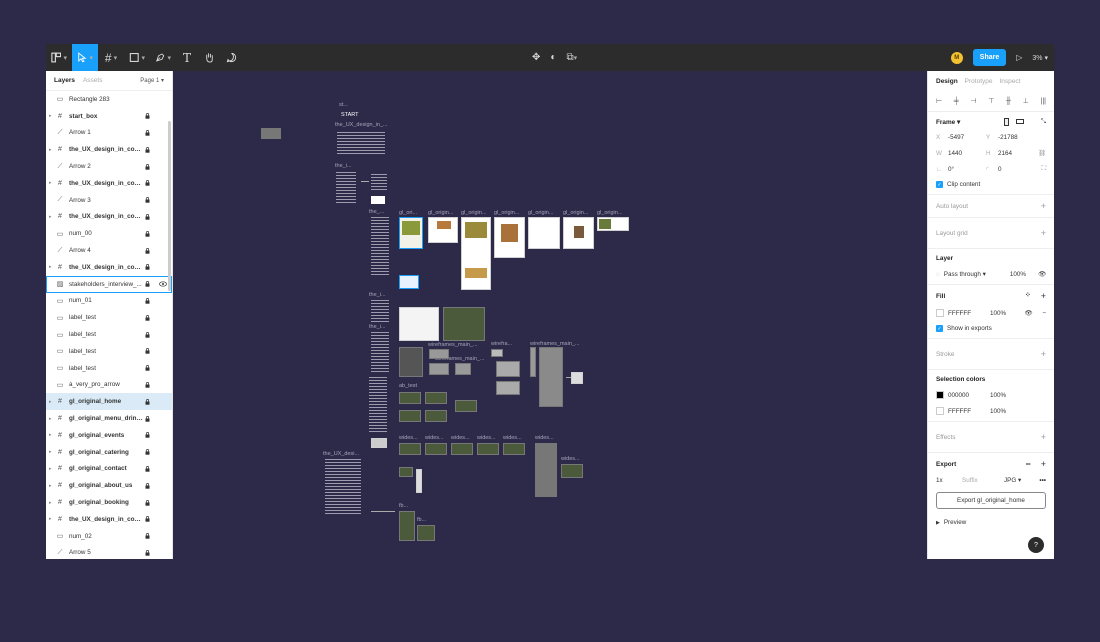  I want to click on layer-row: ▸ # gl_original_events, so click(109, 435).